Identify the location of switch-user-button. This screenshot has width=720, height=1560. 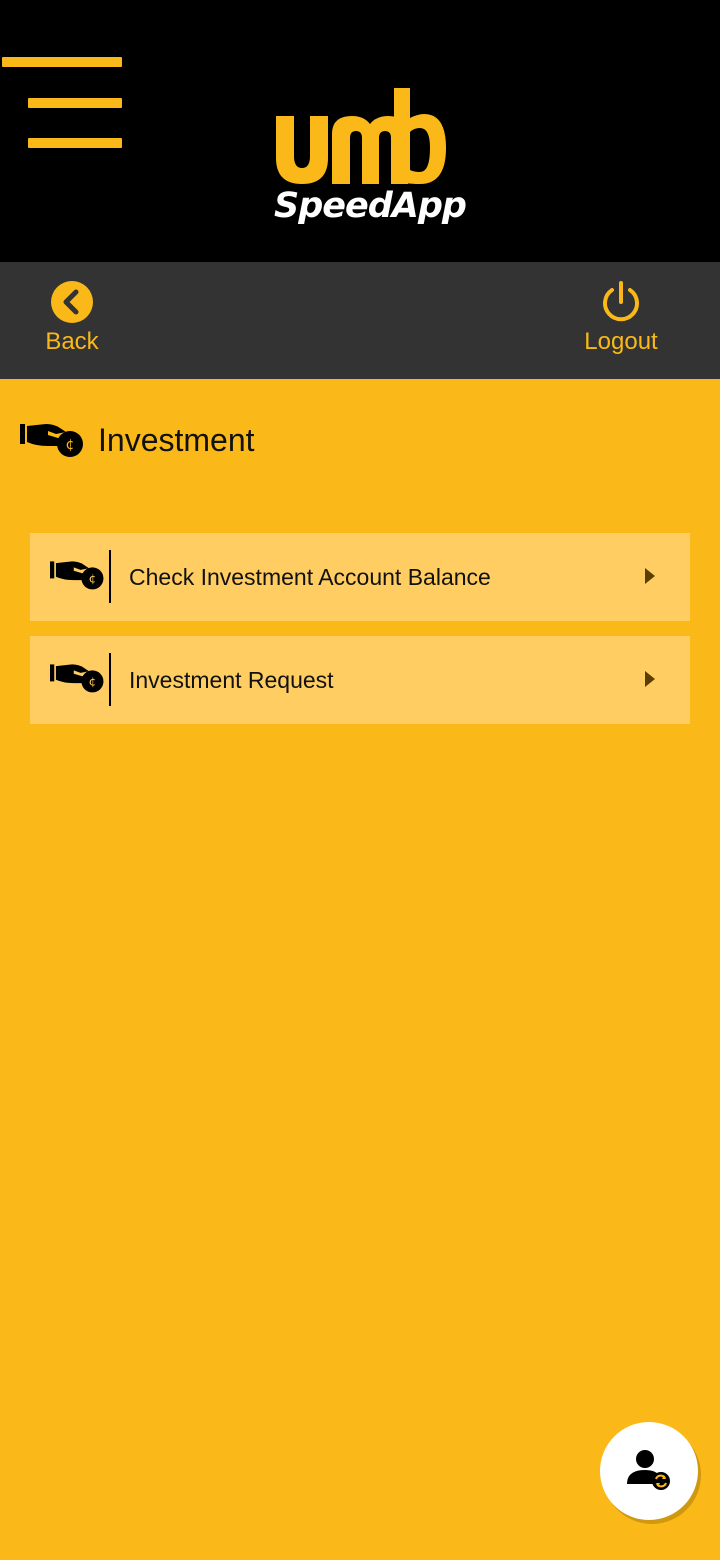
(649, 1471).